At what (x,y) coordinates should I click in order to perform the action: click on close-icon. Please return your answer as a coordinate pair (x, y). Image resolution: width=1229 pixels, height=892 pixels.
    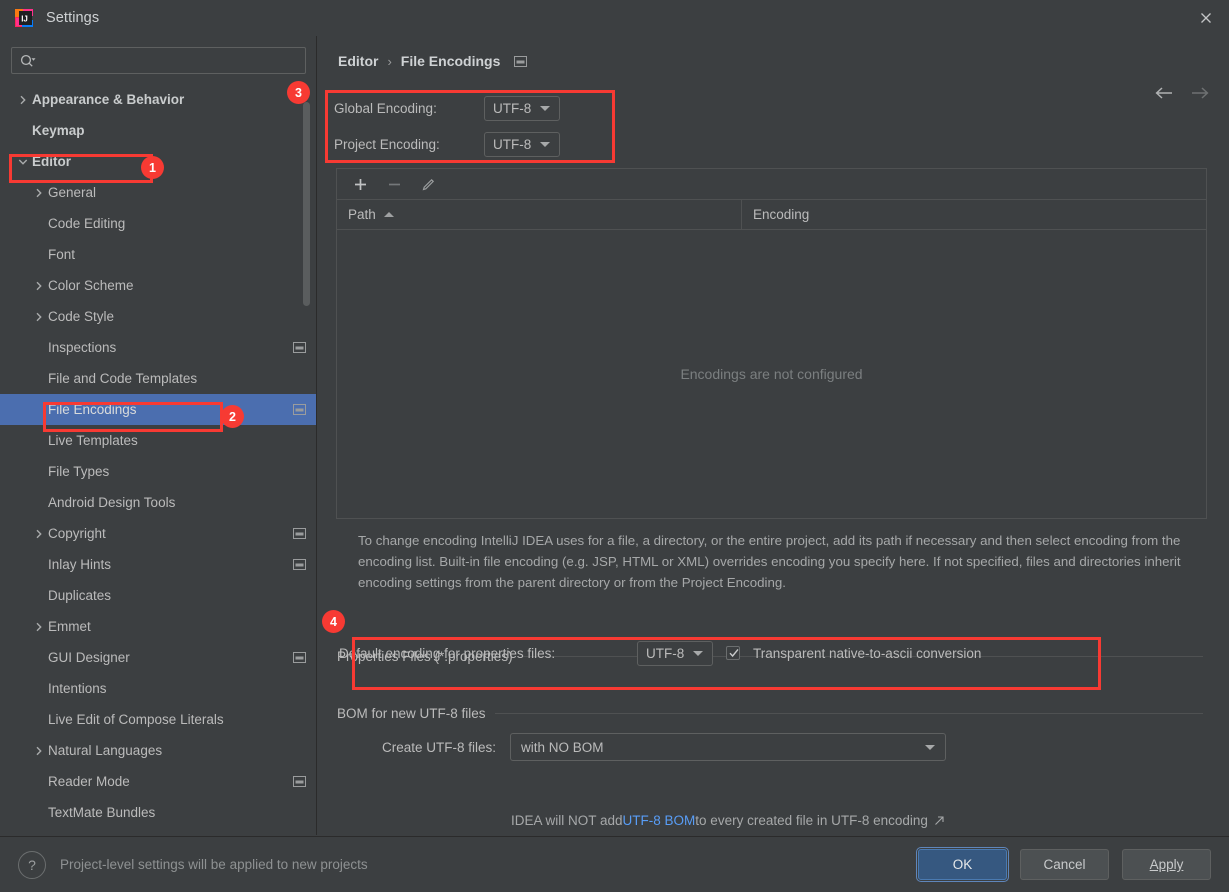
    Looking at the image, I should click on (1206, 18).